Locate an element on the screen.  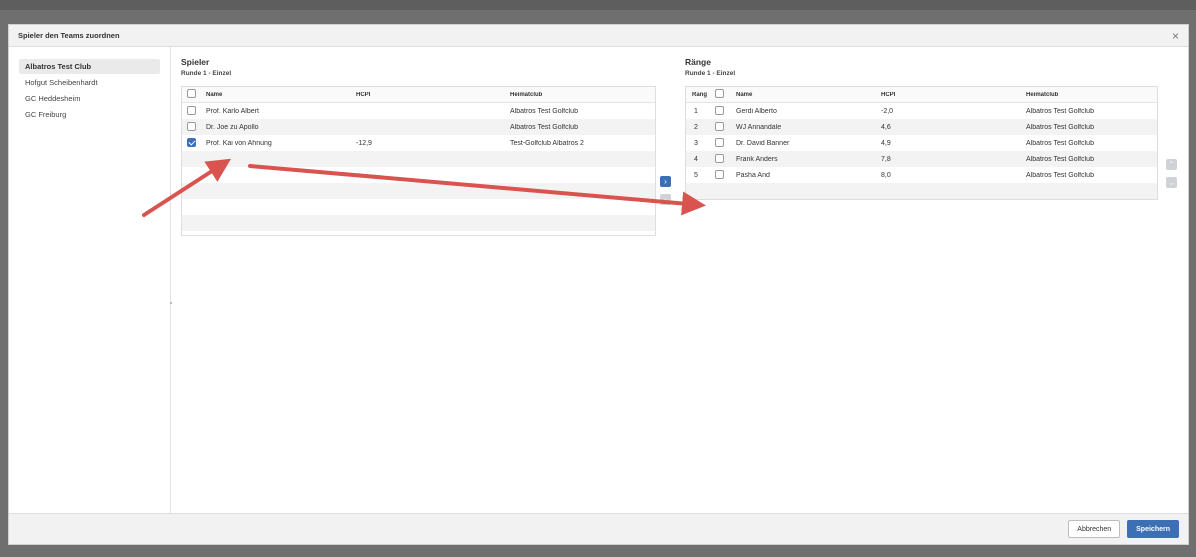
player-name: Prof. Kai von Ahnung is located at coordinates (239, 143).